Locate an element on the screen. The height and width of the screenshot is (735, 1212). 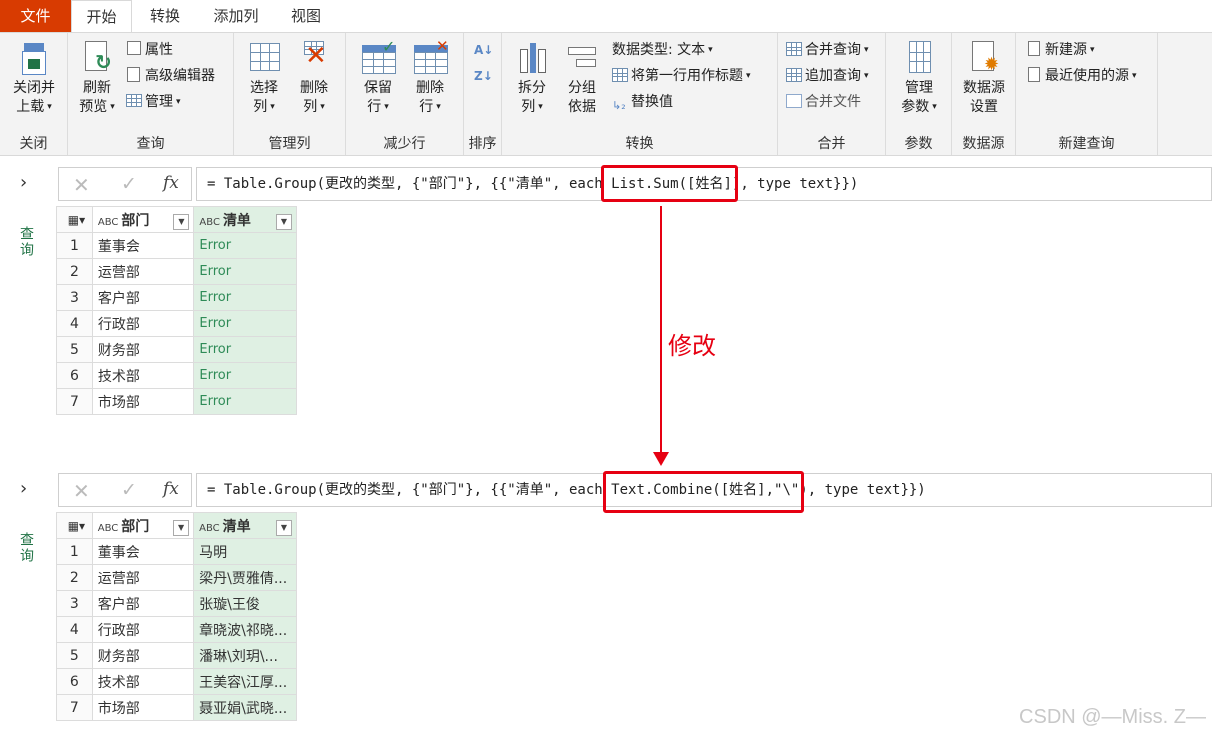
group-label-data-source: 数据源 is located at coordinates (983, 144).